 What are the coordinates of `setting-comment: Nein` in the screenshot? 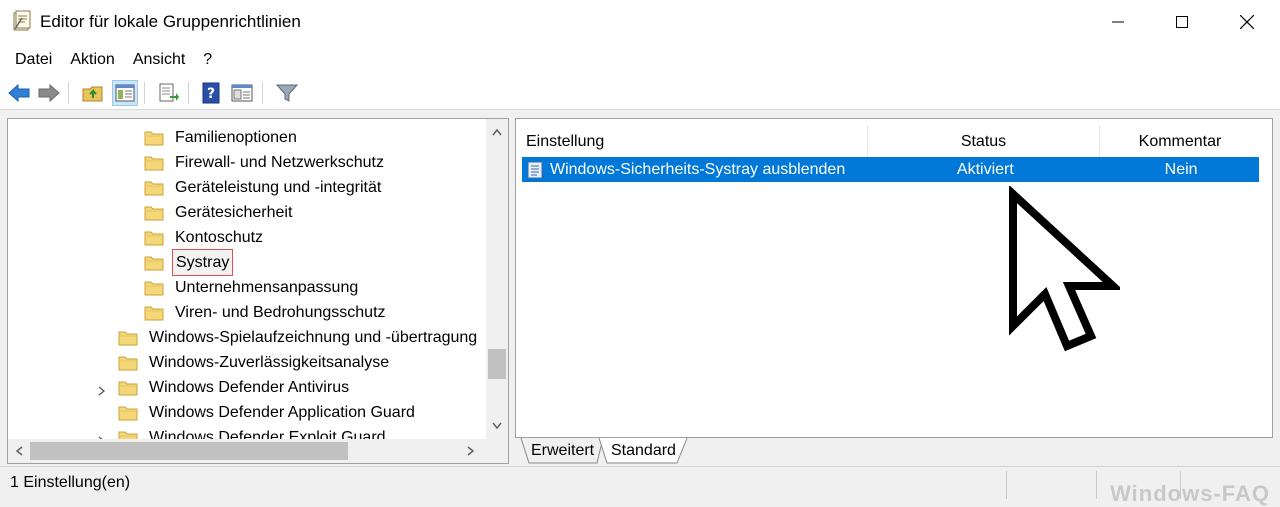 It's located at (1181, 169).